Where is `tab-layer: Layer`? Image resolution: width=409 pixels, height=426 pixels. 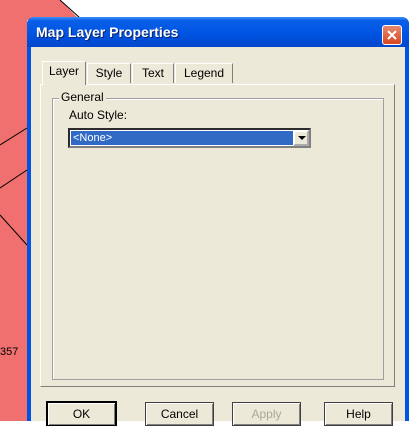 tab-layer: Layer is located at coordinates (64, 73).